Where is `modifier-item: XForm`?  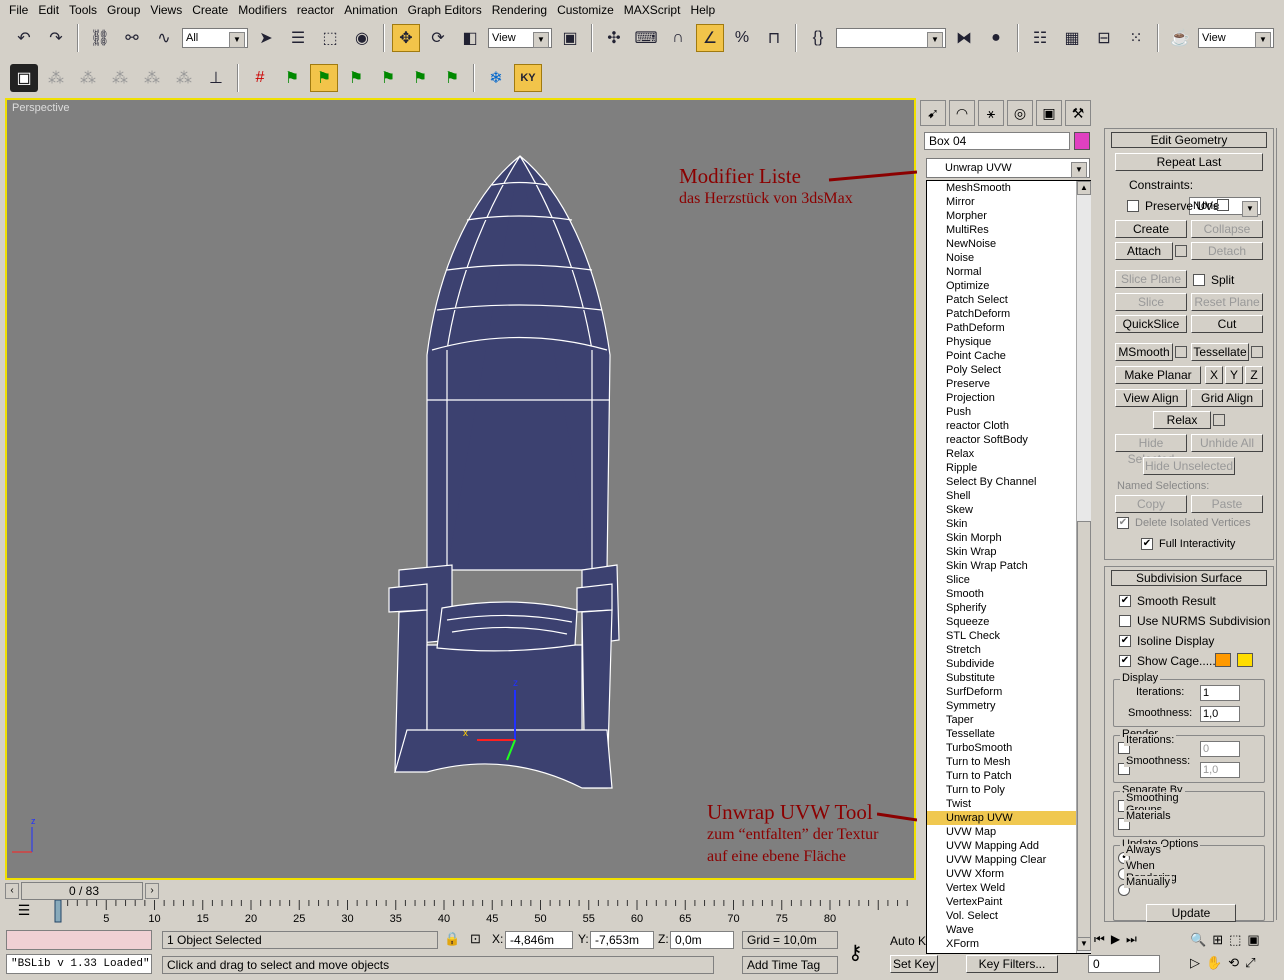
modifier-item: XForm is located at coordinates (1008, 944).